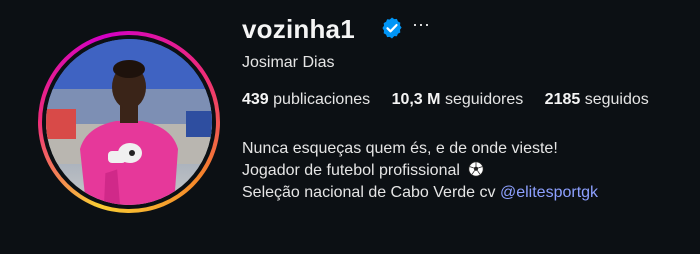 Image resolution: width=700 pixels, height=254 pixels. I want to click on profile-username: vozinha1, so click(298, 29).